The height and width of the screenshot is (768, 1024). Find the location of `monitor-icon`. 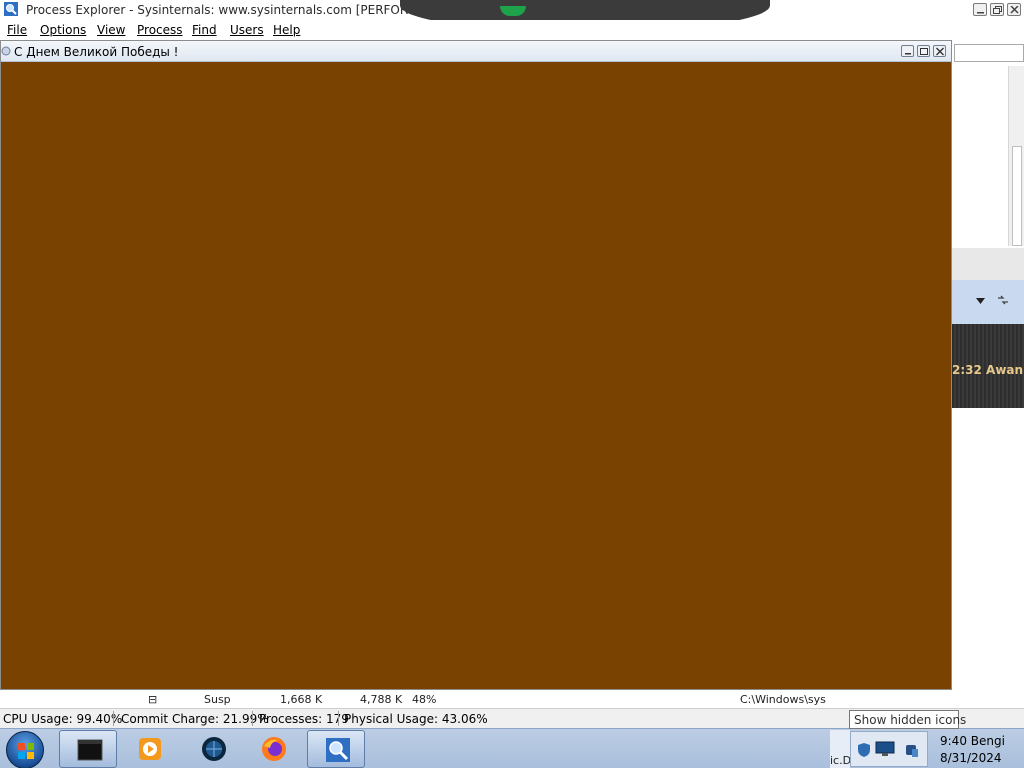

monitor-icon is located at coordinates (885, 749).